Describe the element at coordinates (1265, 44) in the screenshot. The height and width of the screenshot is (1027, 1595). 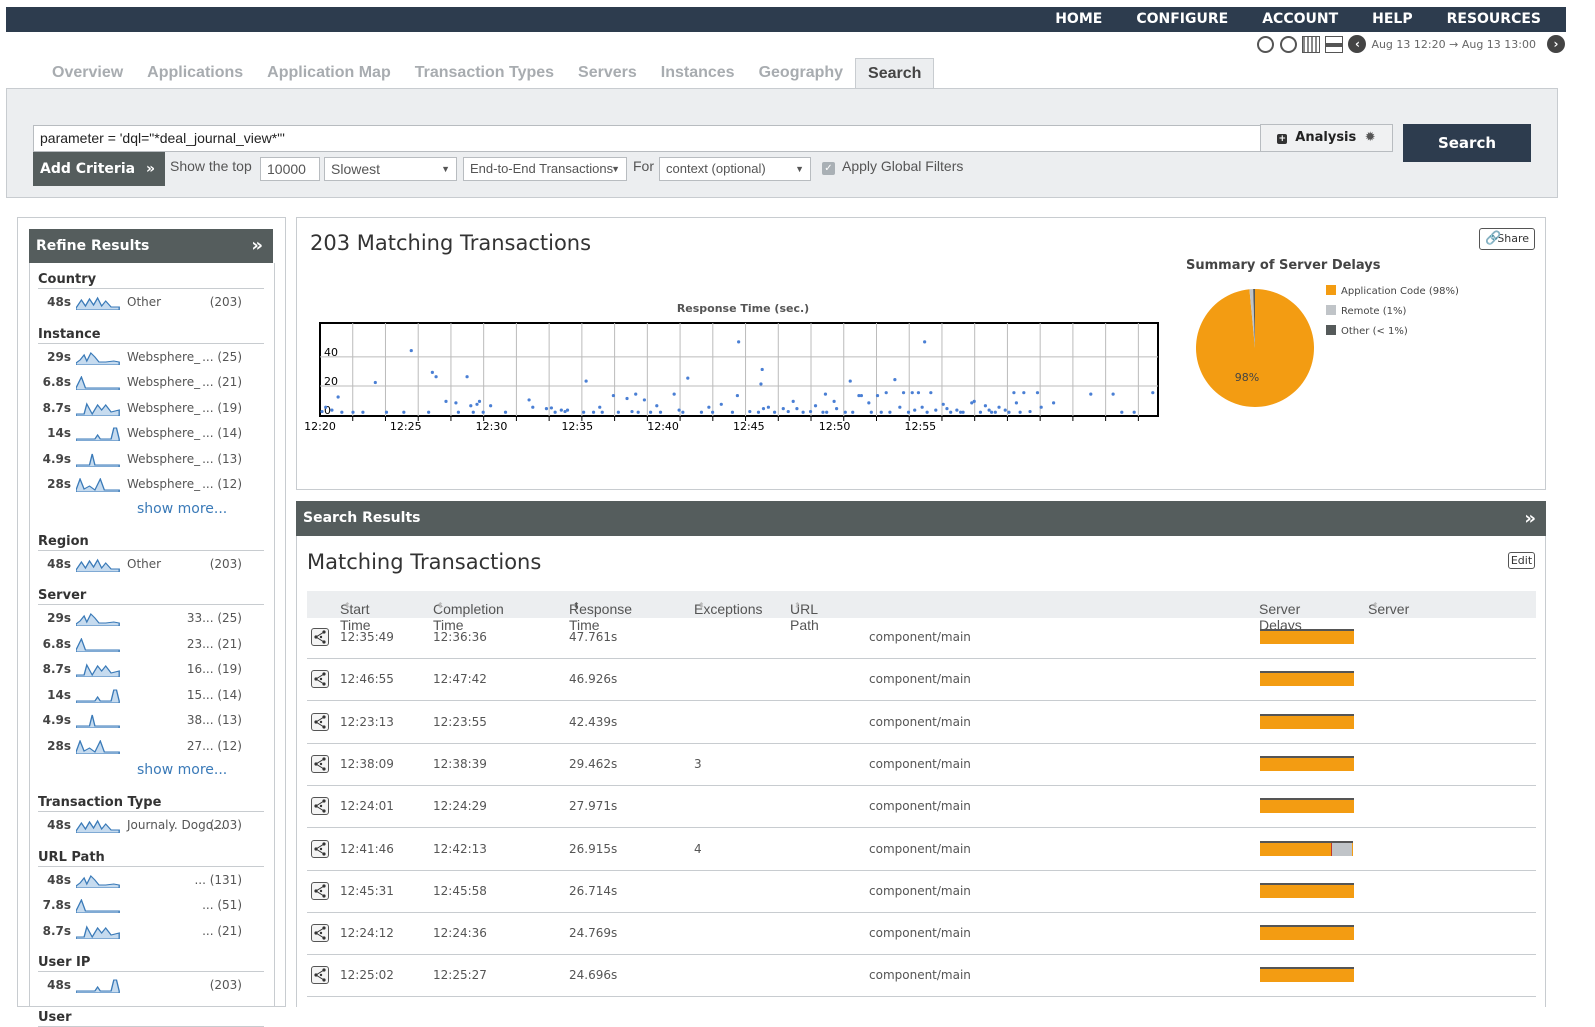
I see `clock-icon` at that location.